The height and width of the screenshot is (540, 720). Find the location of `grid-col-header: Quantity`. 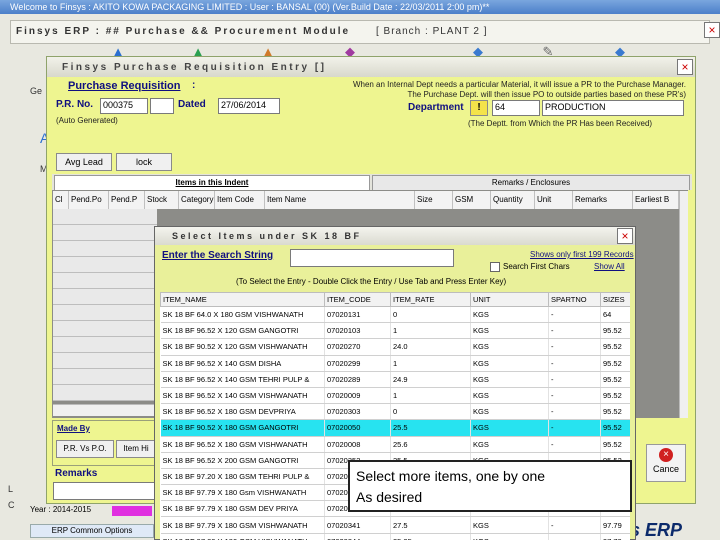

grid-col-header: Quantity is located at coordinates (513, 200).